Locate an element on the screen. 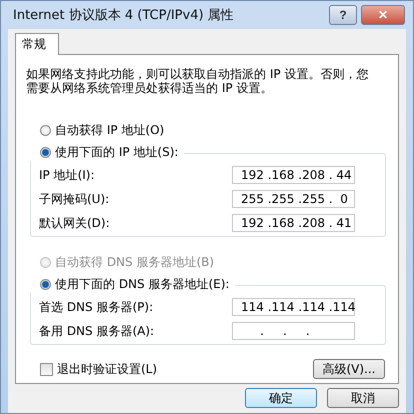 The height and width of the screenshot is (414, 414). radio-option: 使用下面的 DNS 服务器地址(E): is located at coordinates (135, 284).